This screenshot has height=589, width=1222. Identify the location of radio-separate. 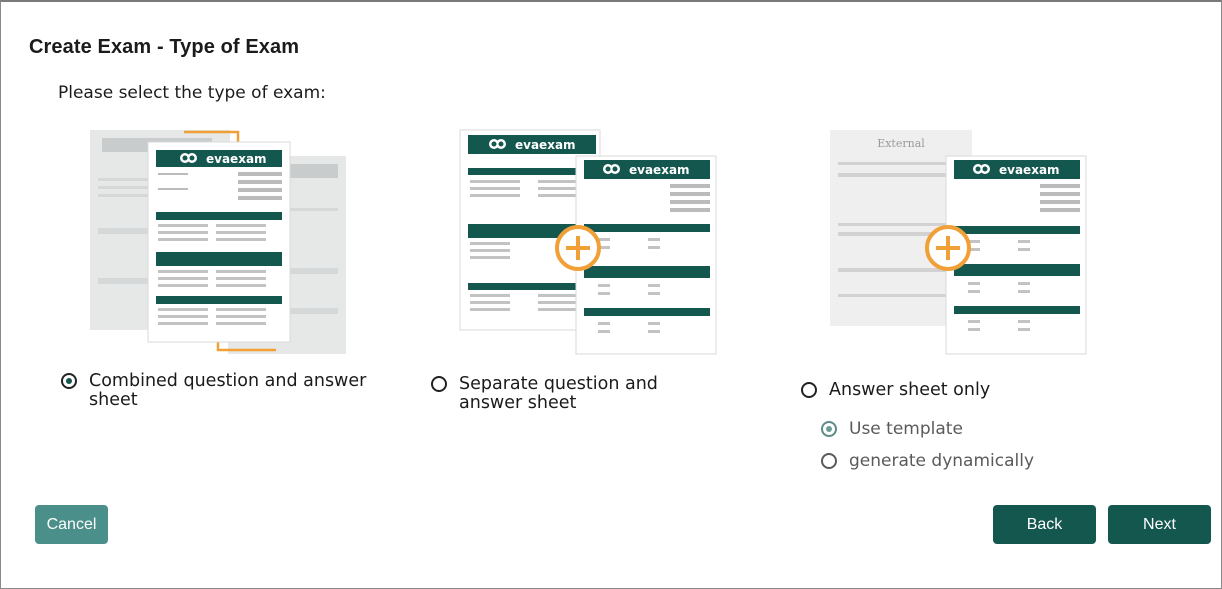
(439, 384).